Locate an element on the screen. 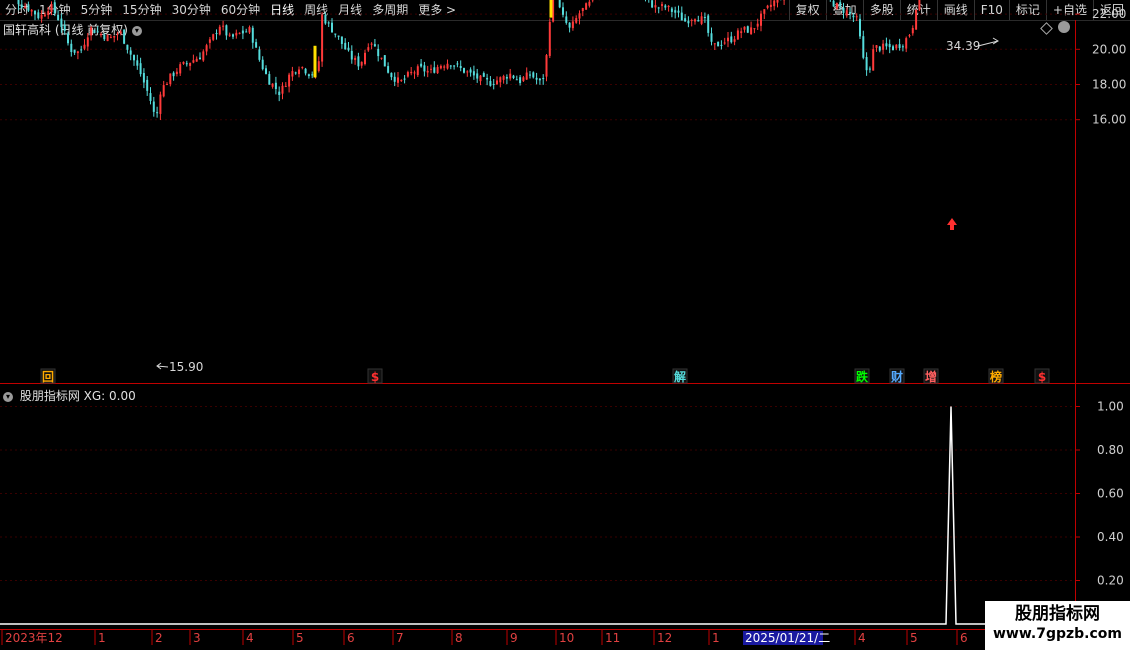 This screenshot has height=650, width=1130. main-y-tick: 16.00 is located at coordinates (1109, 120).